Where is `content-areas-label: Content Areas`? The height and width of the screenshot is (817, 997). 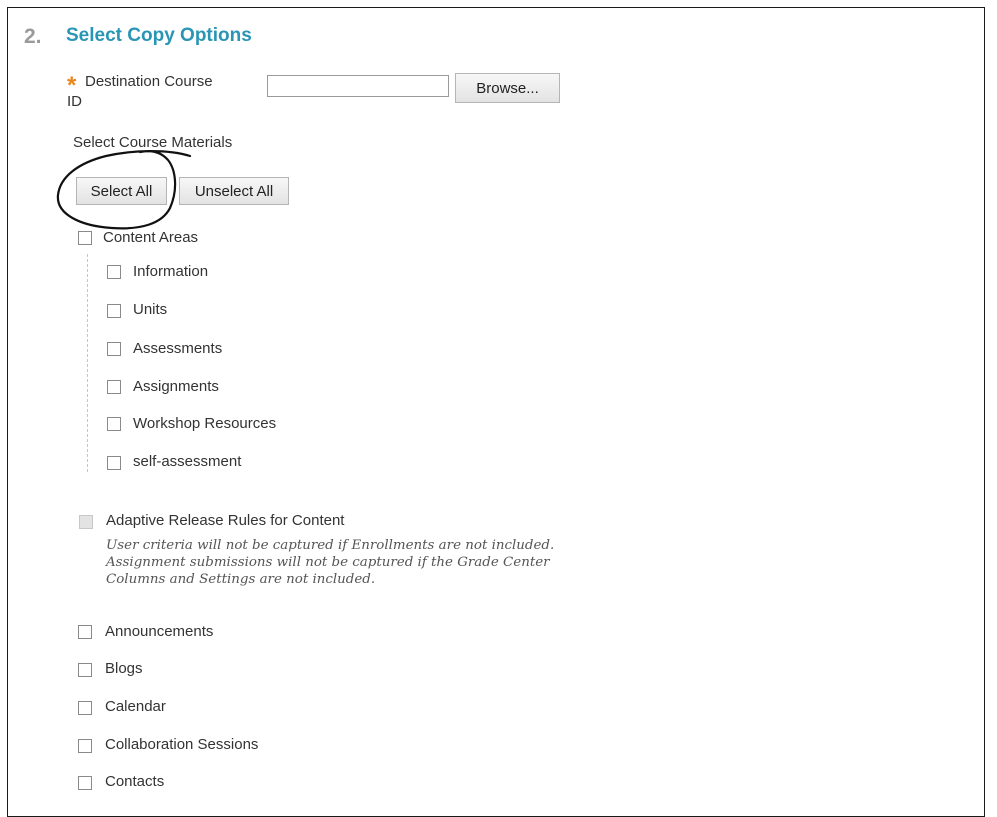
content-areas-label: Content Areas is located at coordinates (151, 237).